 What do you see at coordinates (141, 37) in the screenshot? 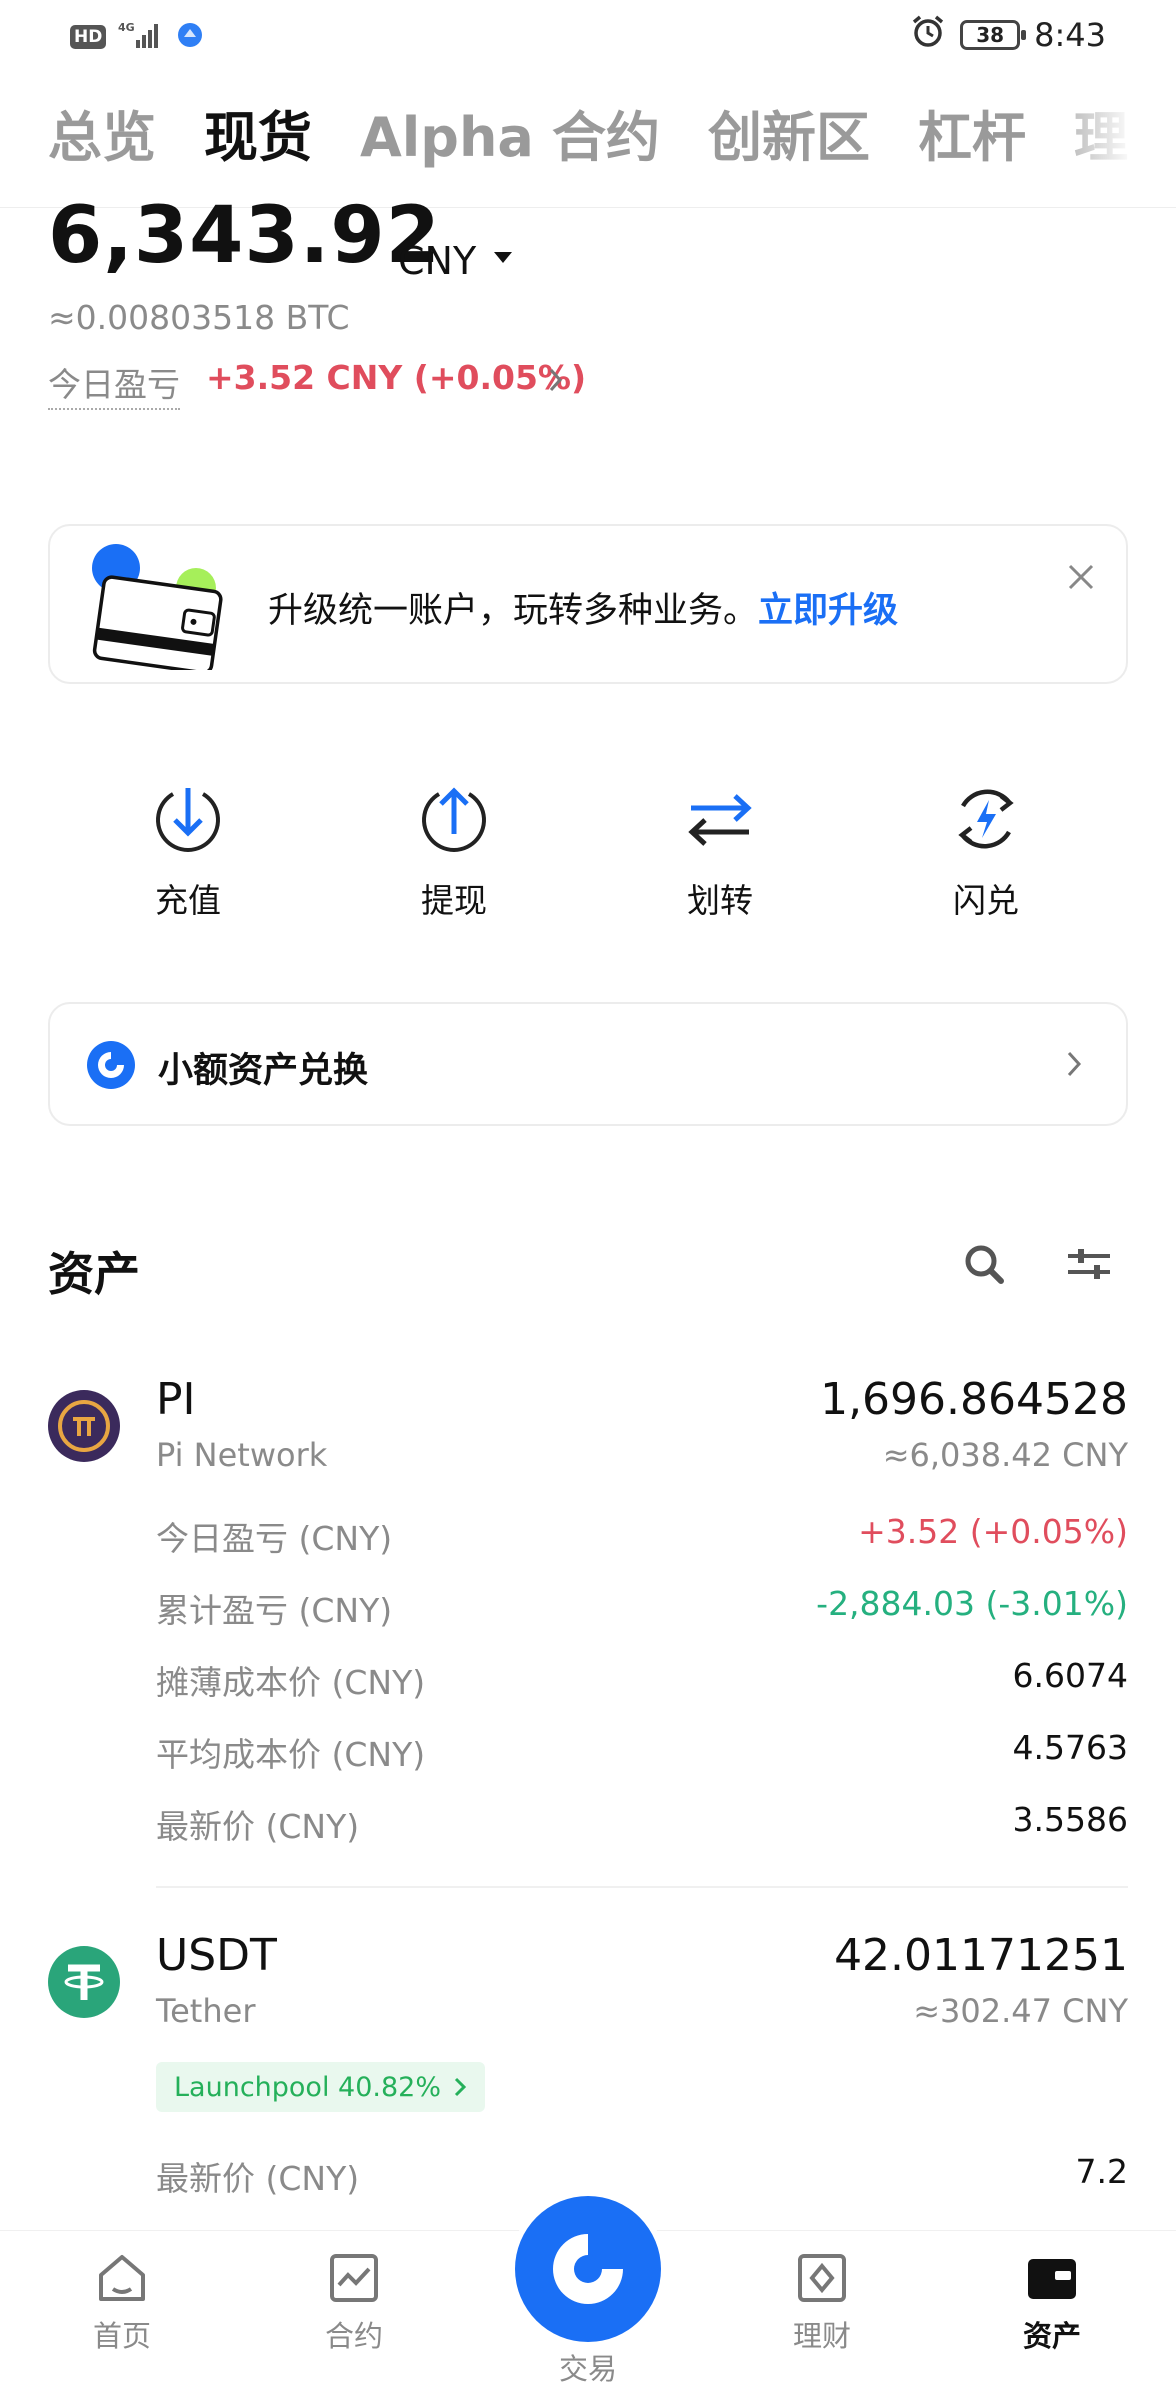
I see `signal-icon: 4G` at bounding box center [141, 37].